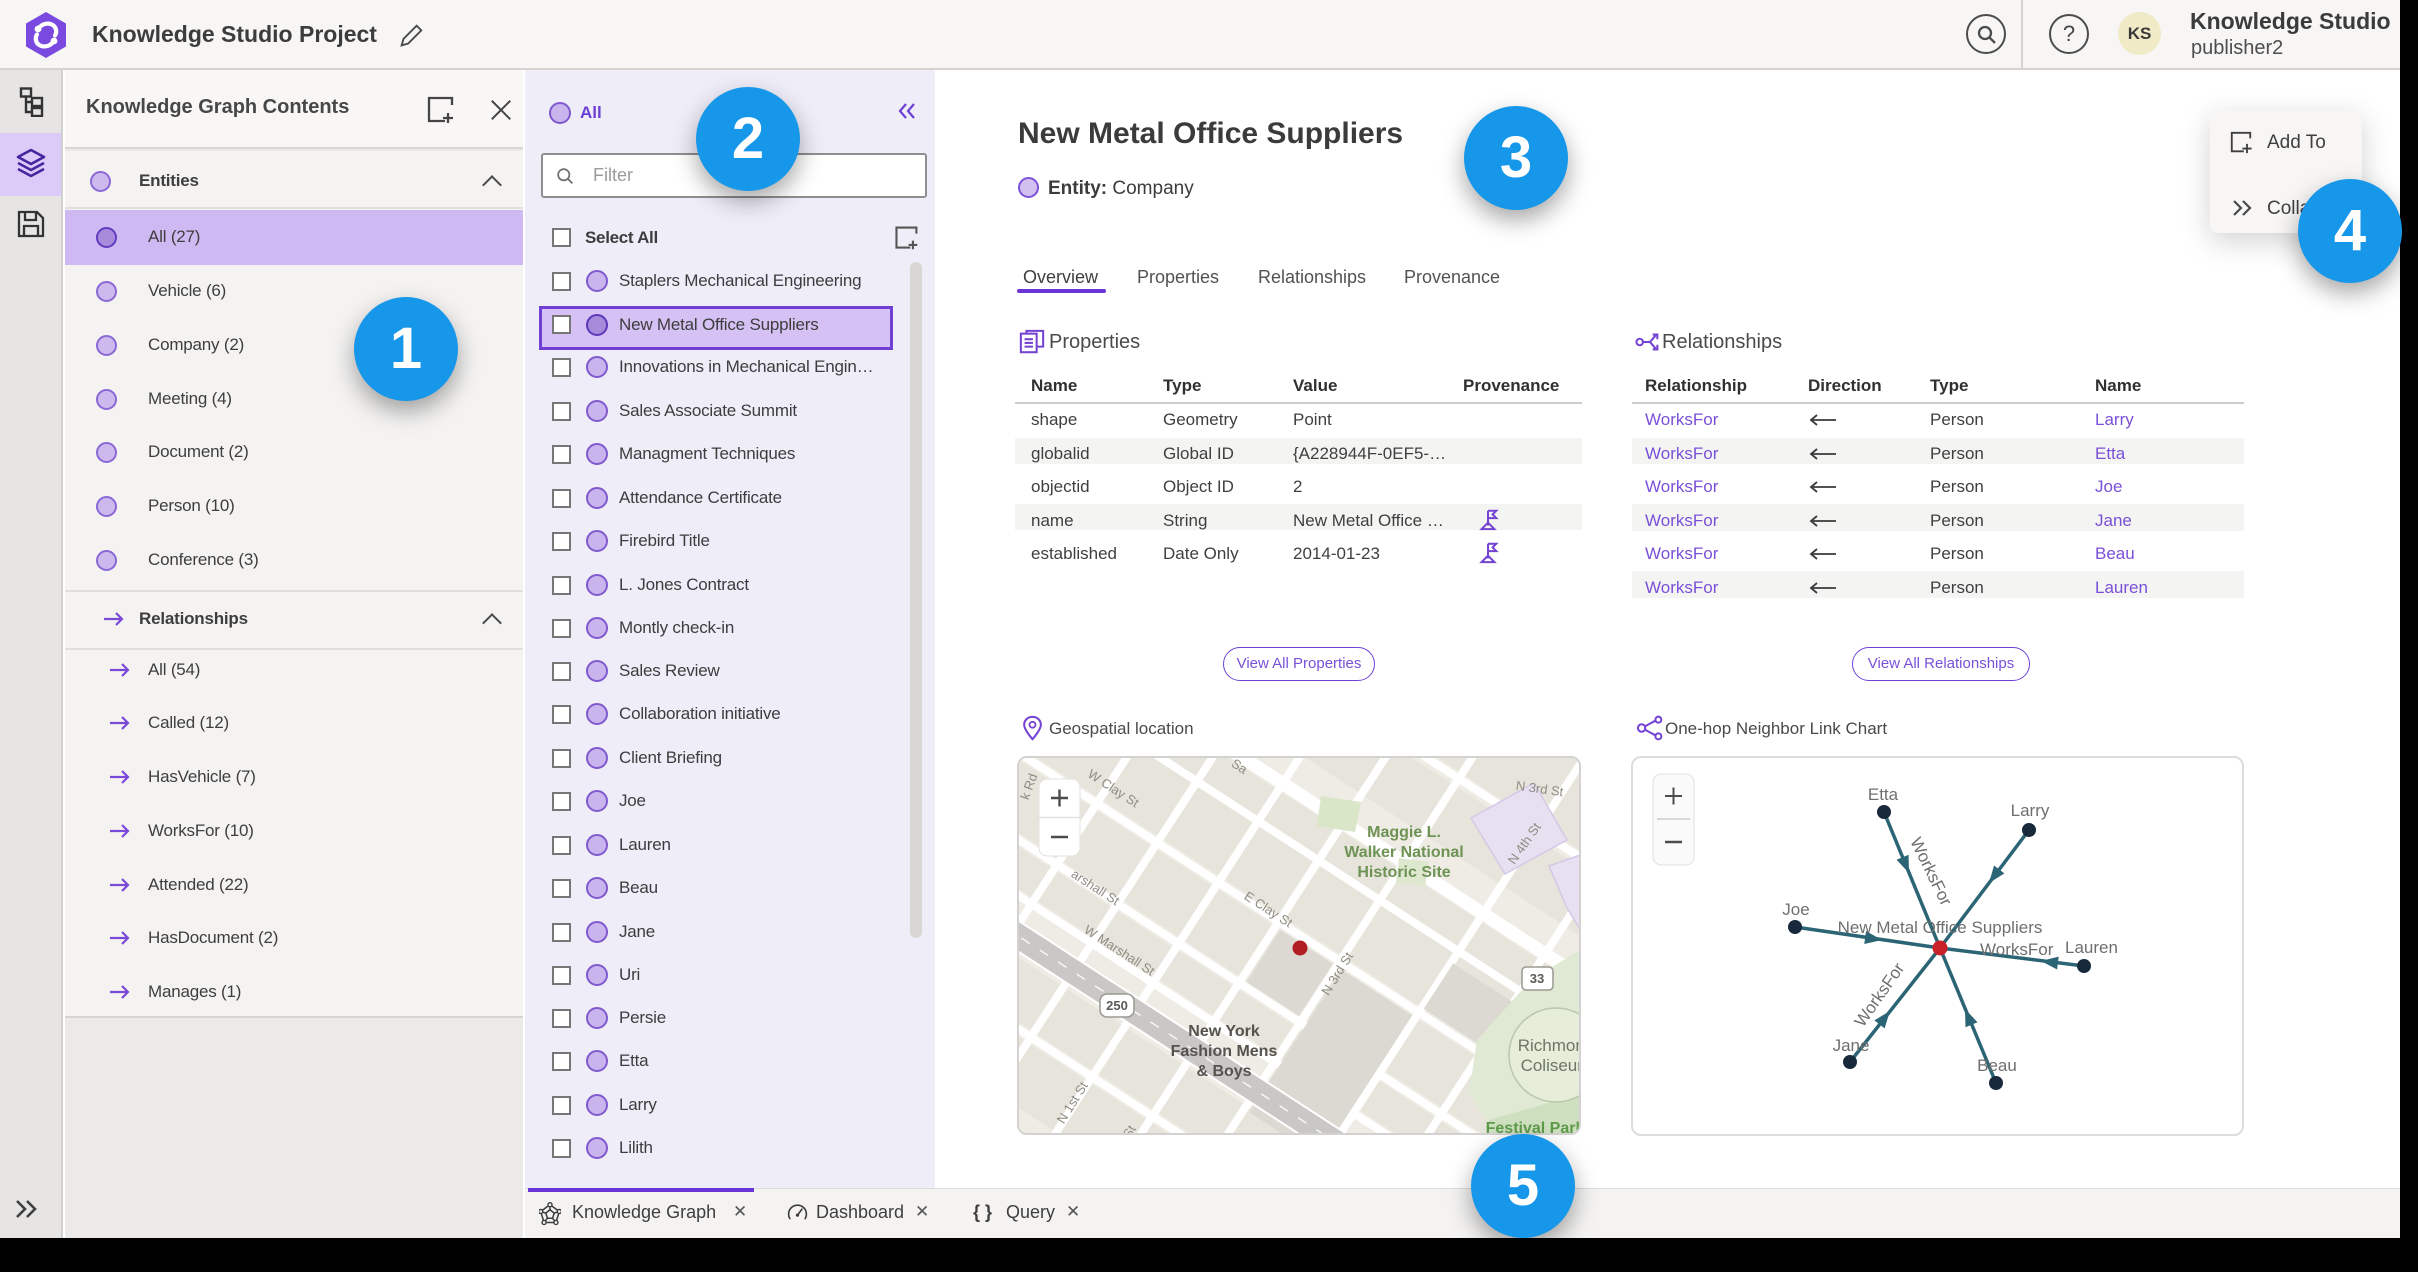 The image size is (2418, 1272). I want to click on svg-text: Richmond, so click(1549, 1045).